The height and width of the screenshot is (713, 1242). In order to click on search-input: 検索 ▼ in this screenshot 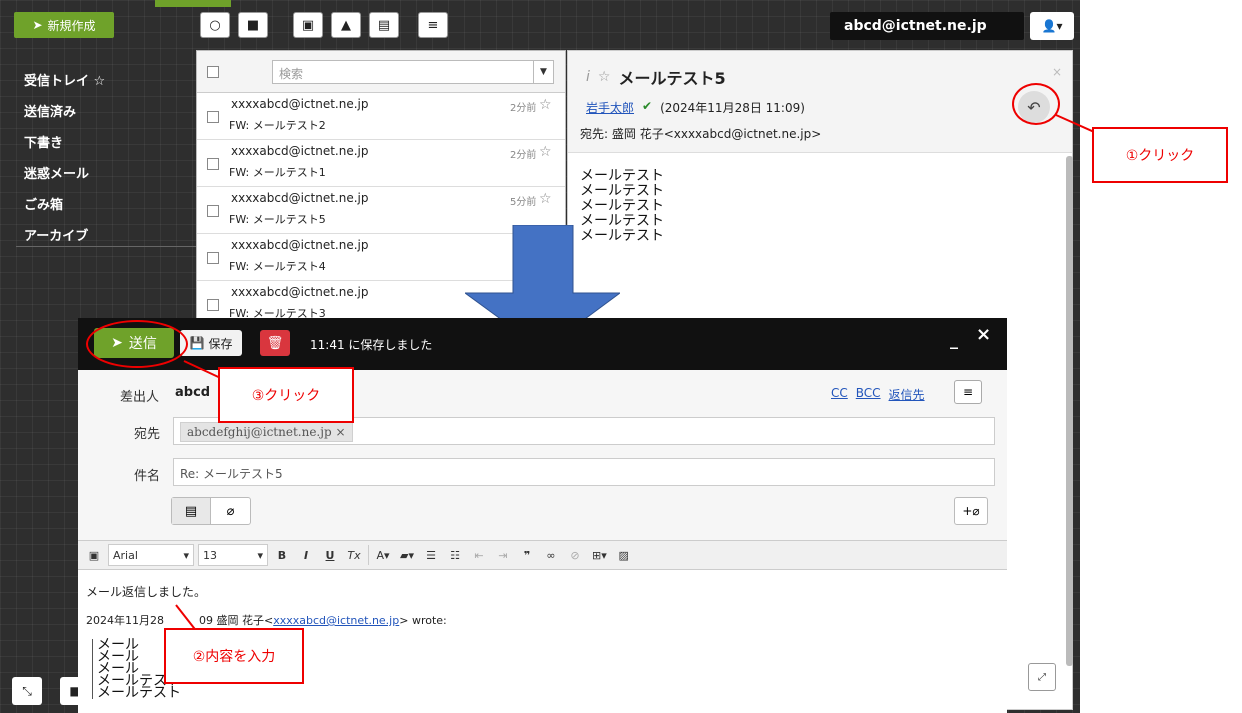, I will do `click(413, 72)`.